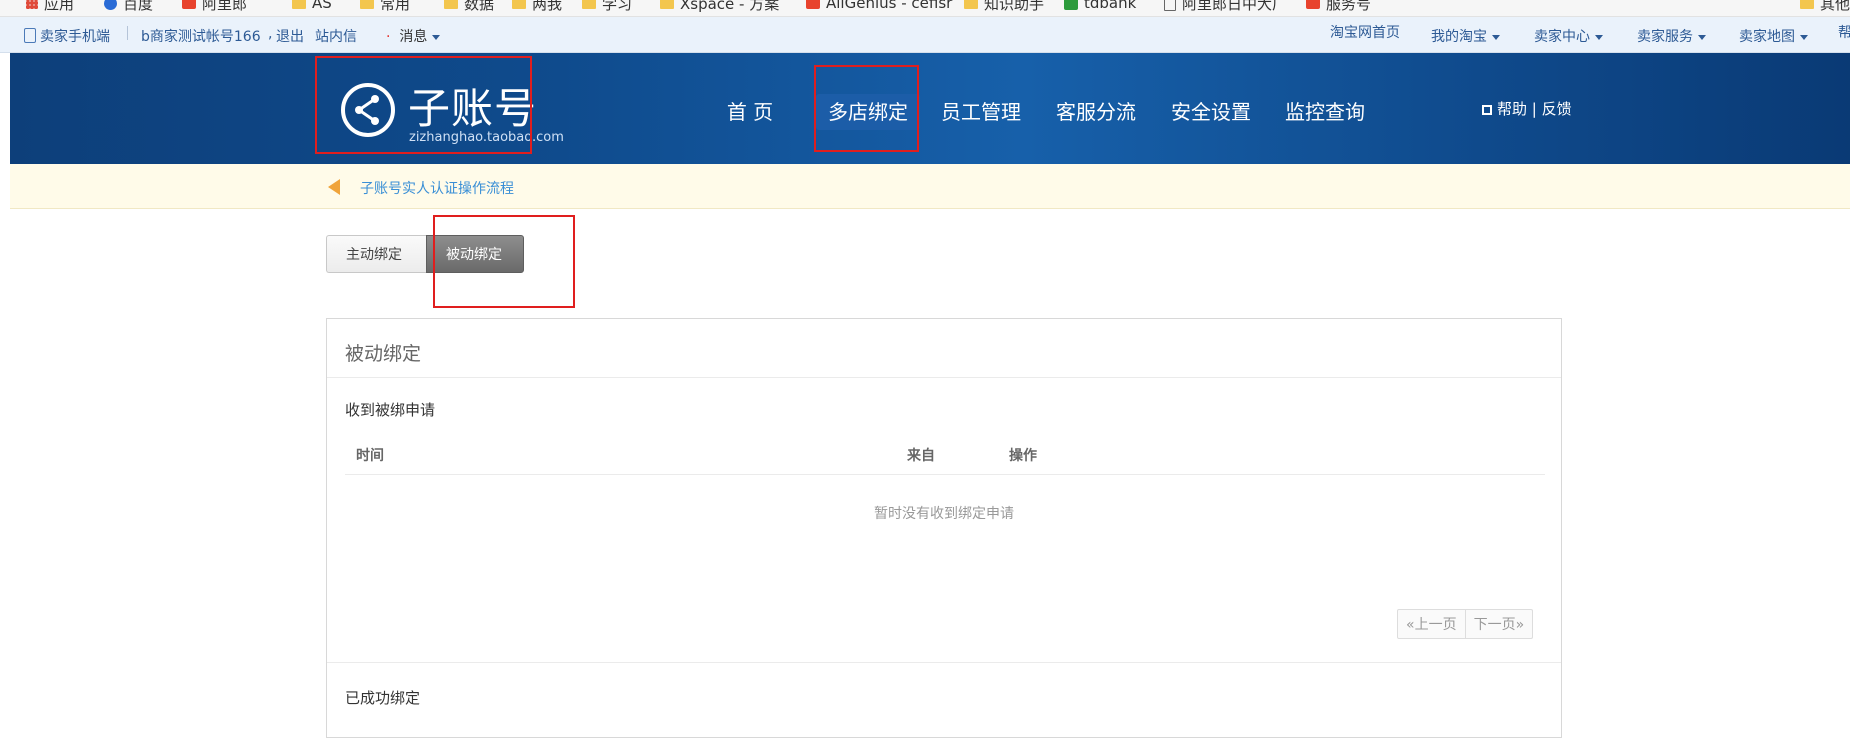  Describe the element at coordinates (334, 187) in the screenshot. I see `speaker-icon` at that location.